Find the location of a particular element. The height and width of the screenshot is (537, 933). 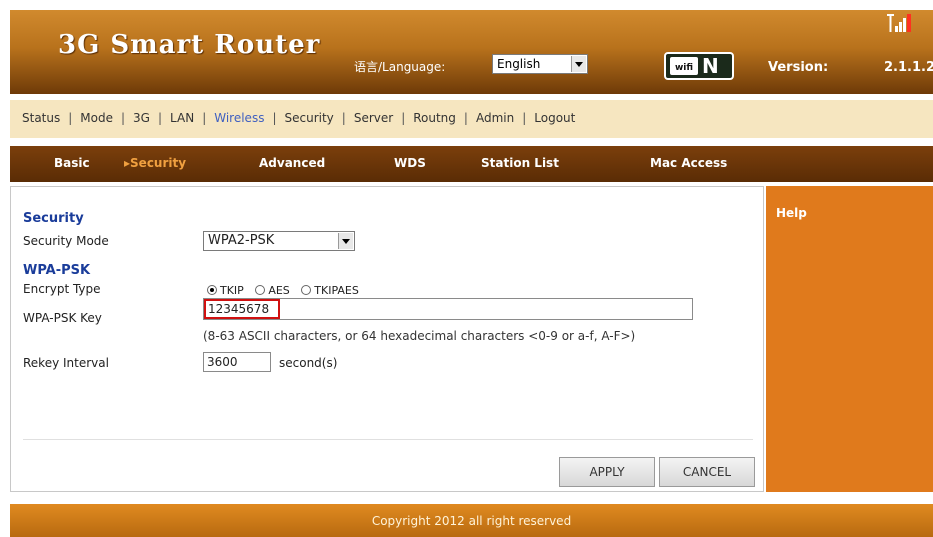

wifi-n-letter: N is located at coordinates (710, 66).